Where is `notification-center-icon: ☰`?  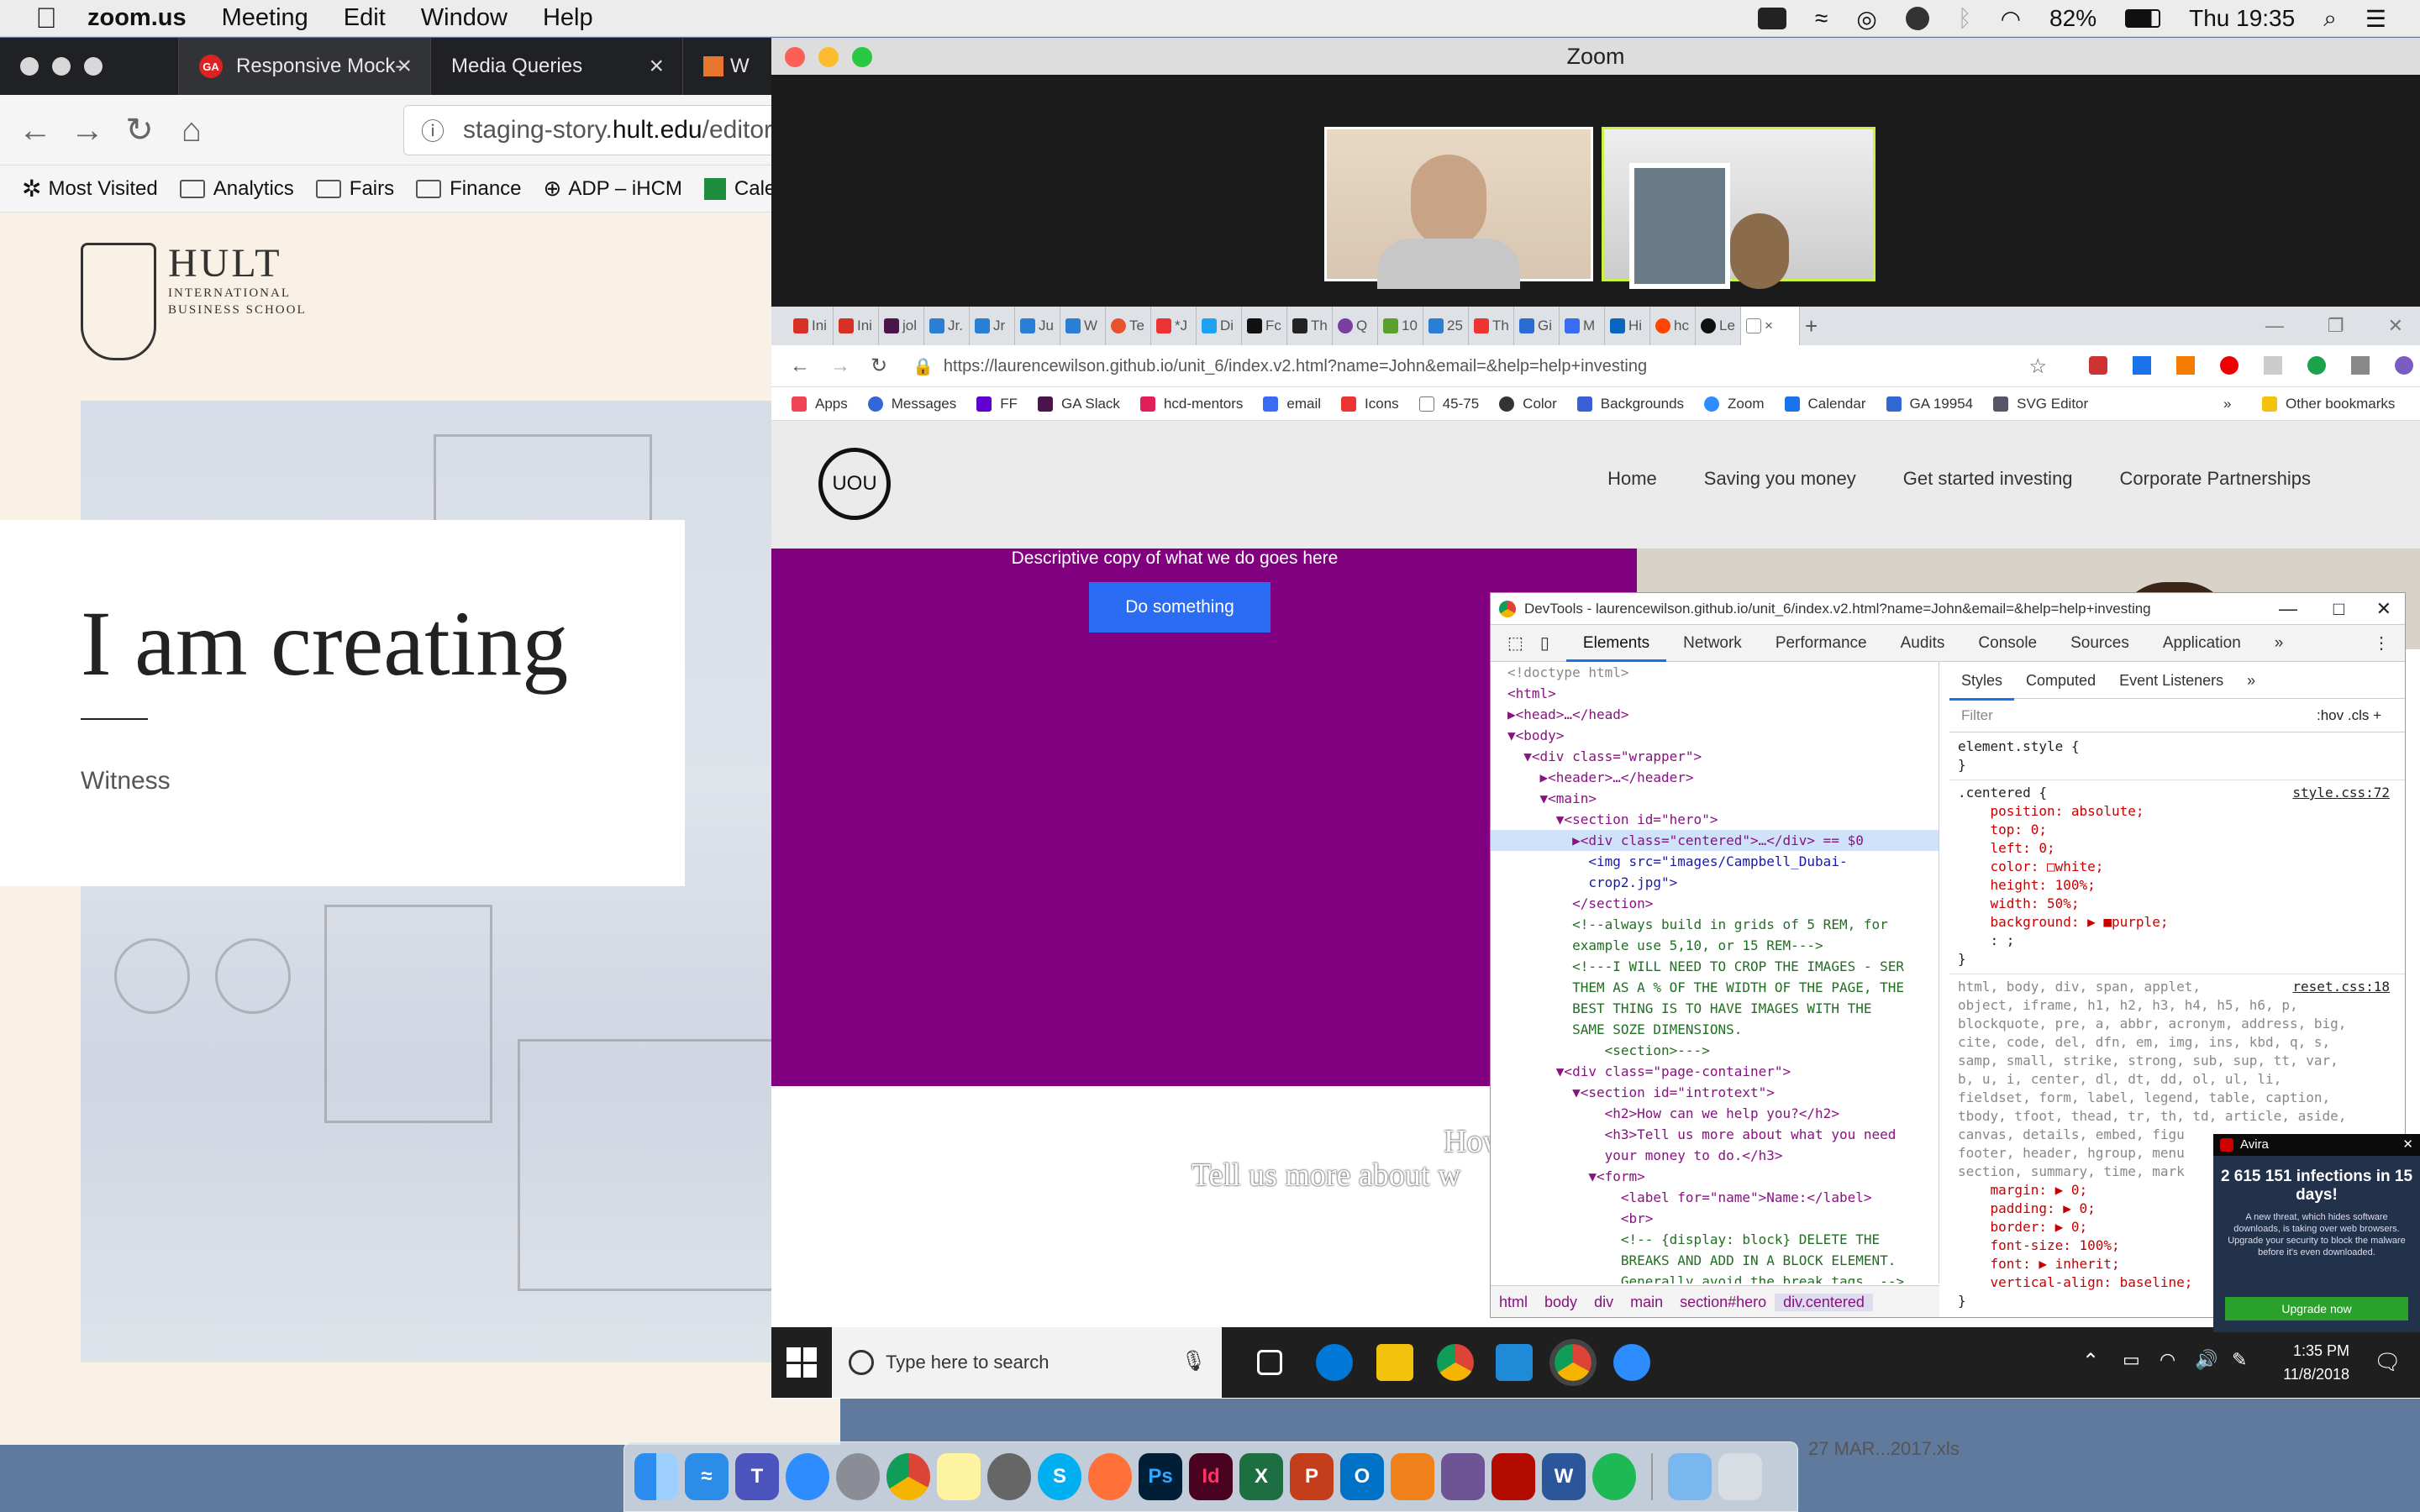 notification-center-icon: ☰ is located at coordinates (2375, 19).